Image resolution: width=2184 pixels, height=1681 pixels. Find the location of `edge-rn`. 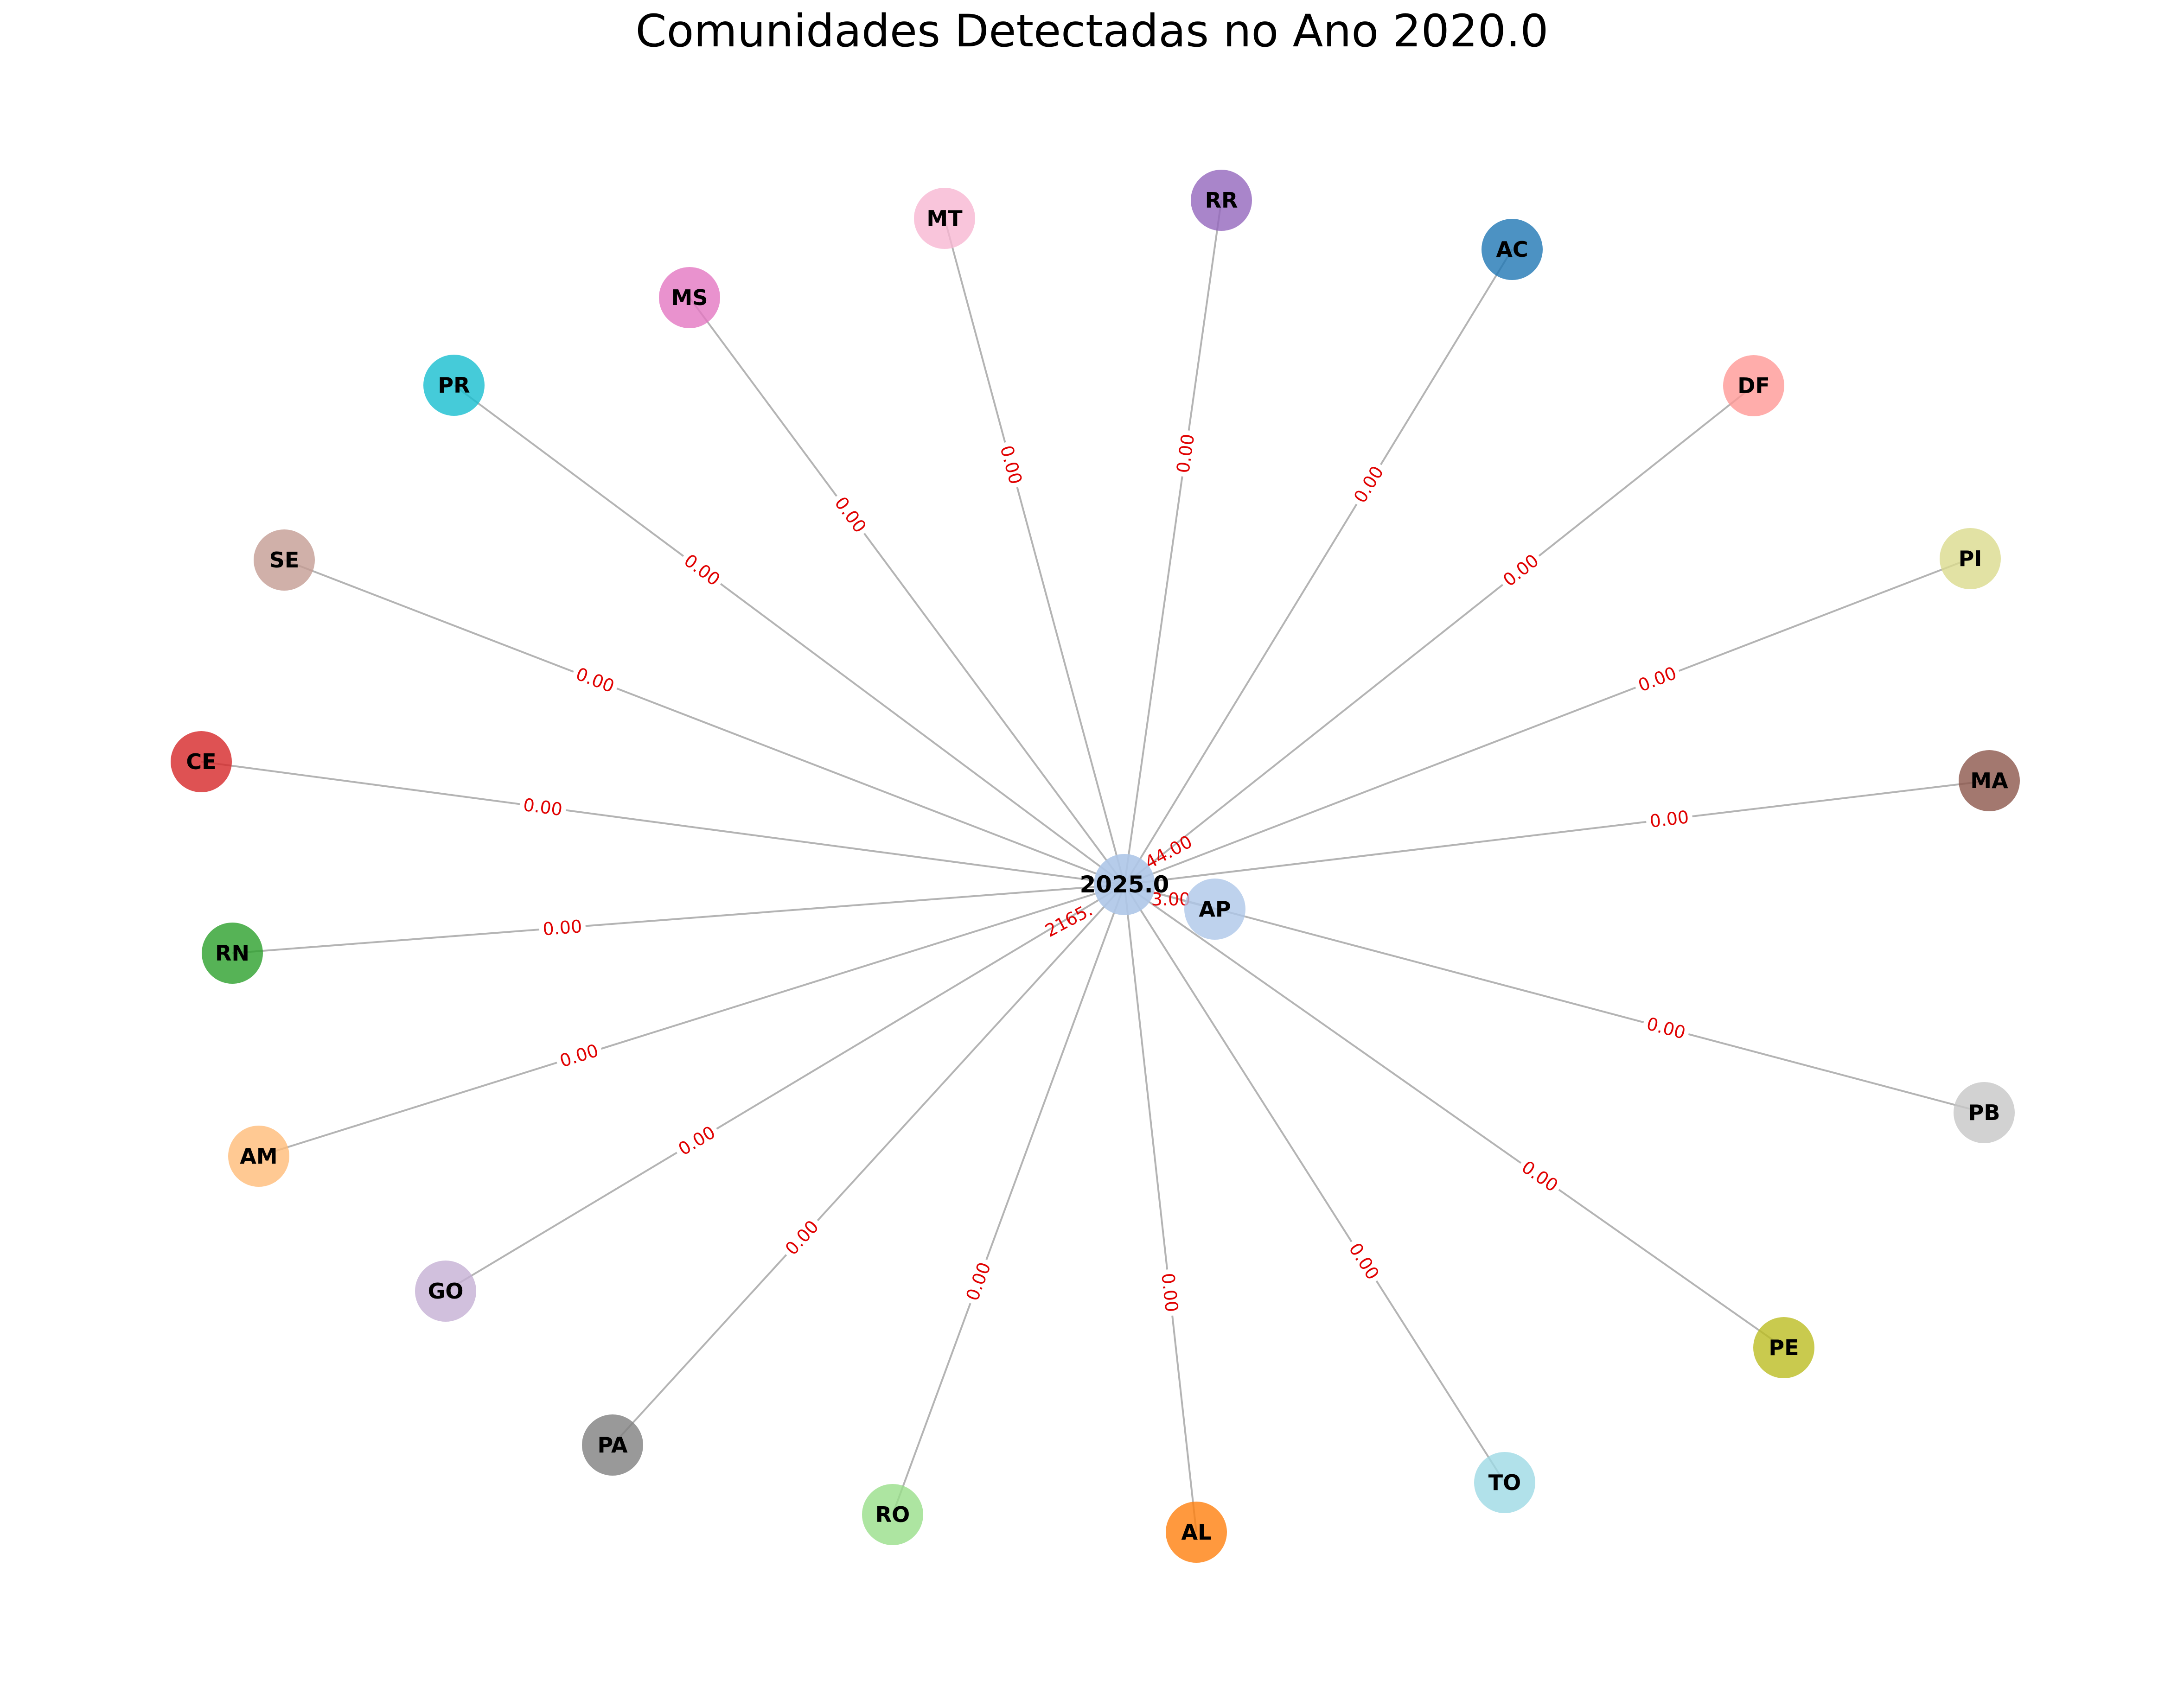

edge-rn is located at coordinates (678, 919).